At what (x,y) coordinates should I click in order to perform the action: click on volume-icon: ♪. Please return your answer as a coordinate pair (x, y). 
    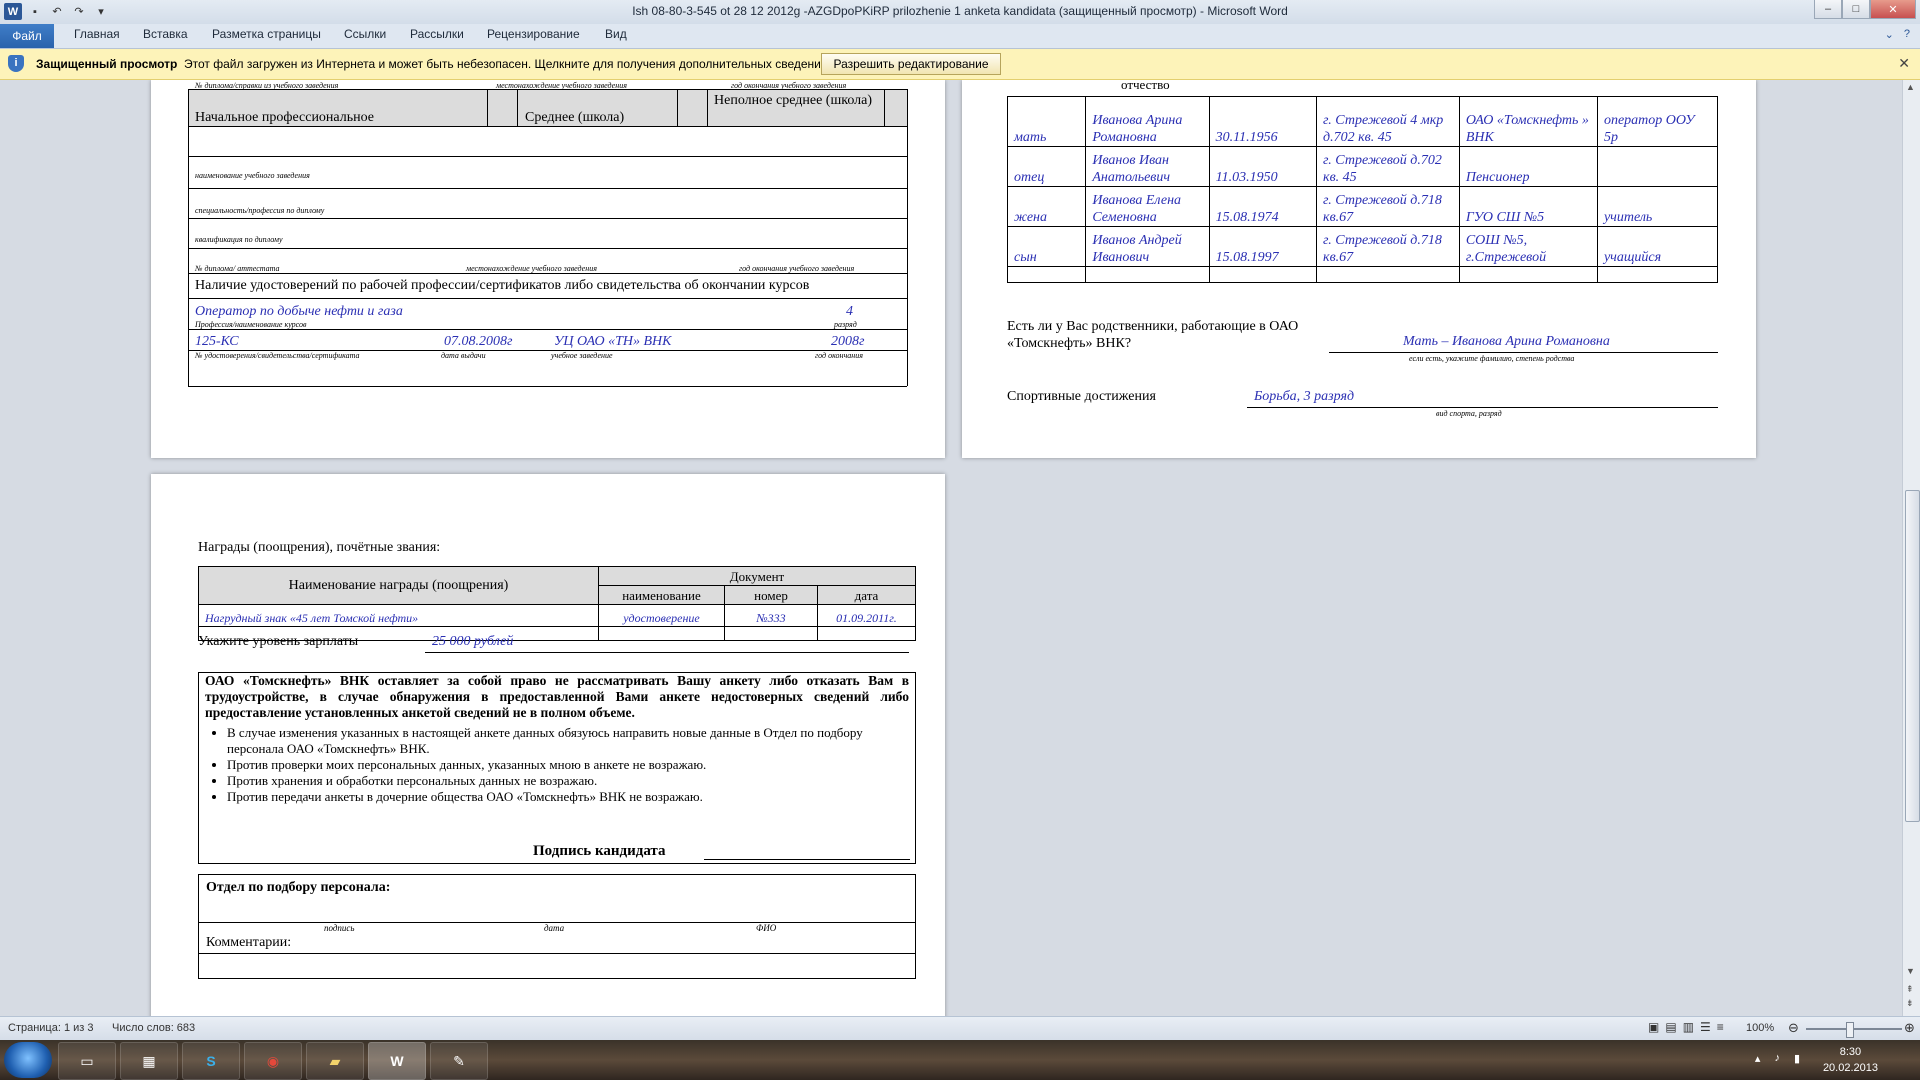
    Looking at the image, I should click on (1777, 1058).